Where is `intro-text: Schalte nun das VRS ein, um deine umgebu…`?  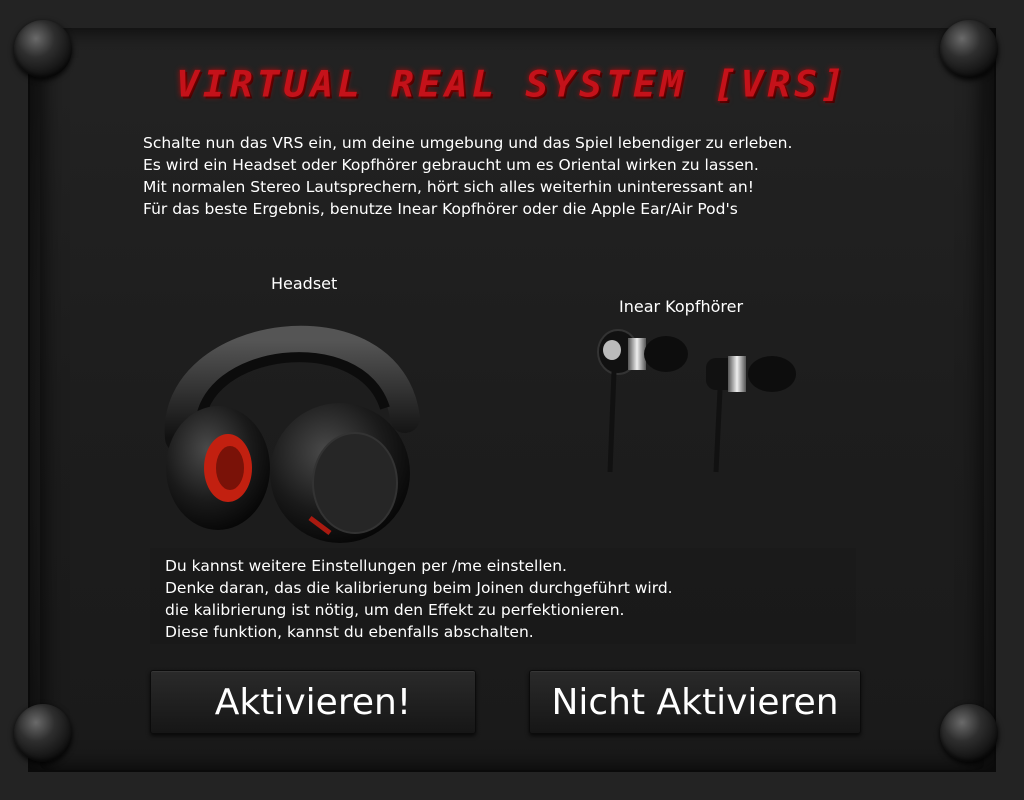
intro-text: Schalte nun das VRS ein, um deine umgebu… is located at coordinates (533, 176).